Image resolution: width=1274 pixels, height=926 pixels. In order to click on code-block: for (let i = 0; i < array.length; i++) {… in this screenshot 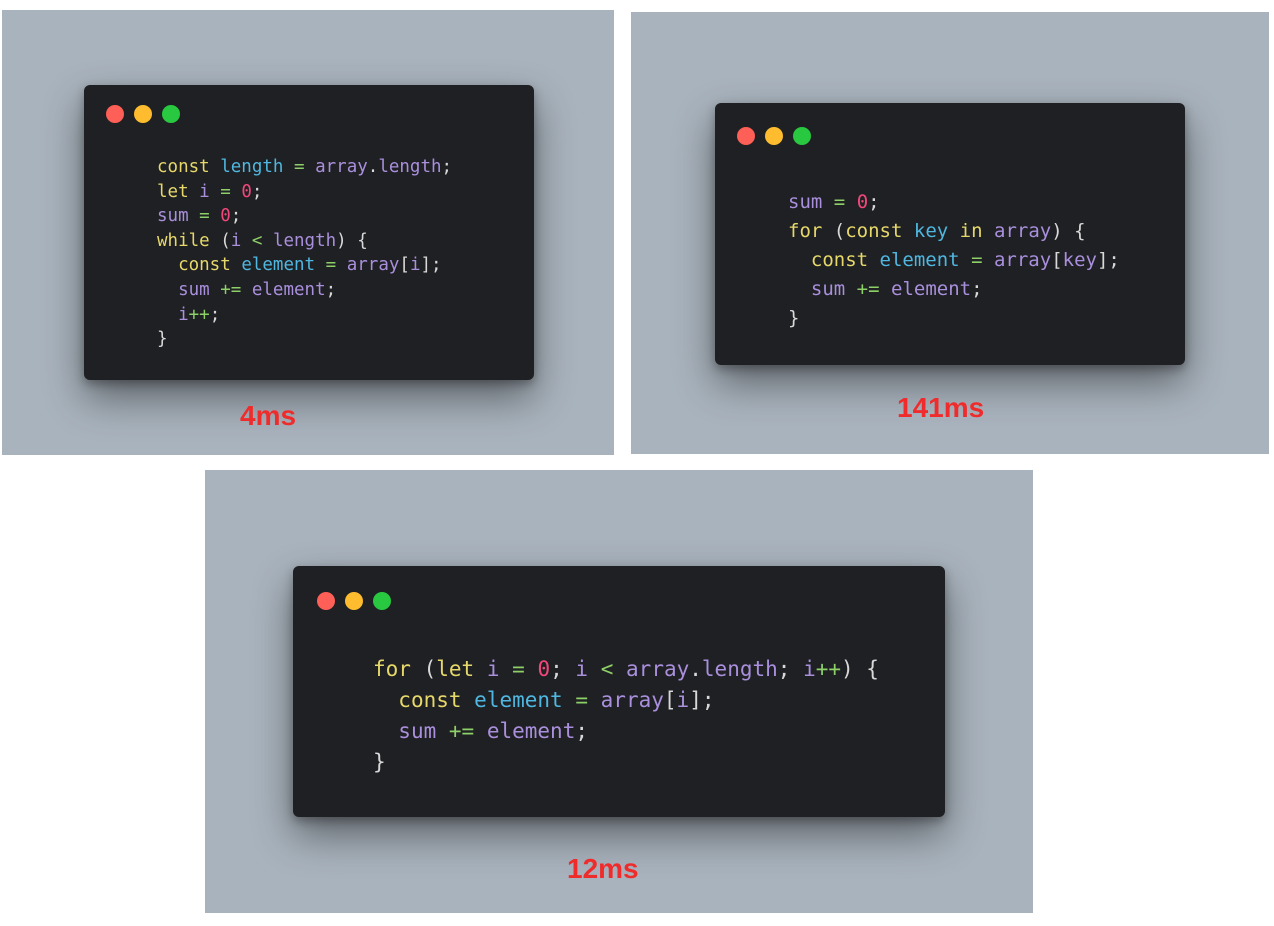, I will do `click(626, 716)`.